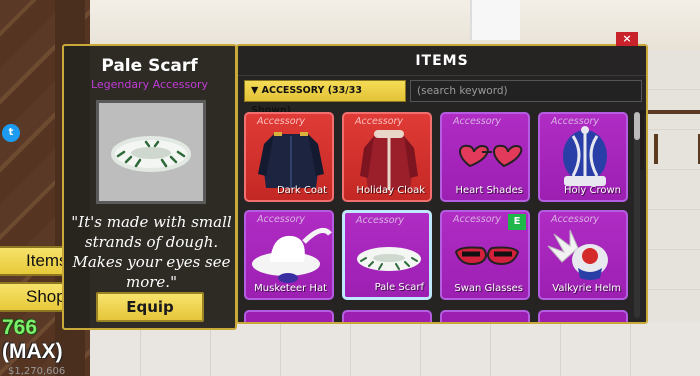  Describe the element at coordinates (485, 157) in the screenshot. I see `item-card-heart-shades: Accessory Heart Shades` at that location.